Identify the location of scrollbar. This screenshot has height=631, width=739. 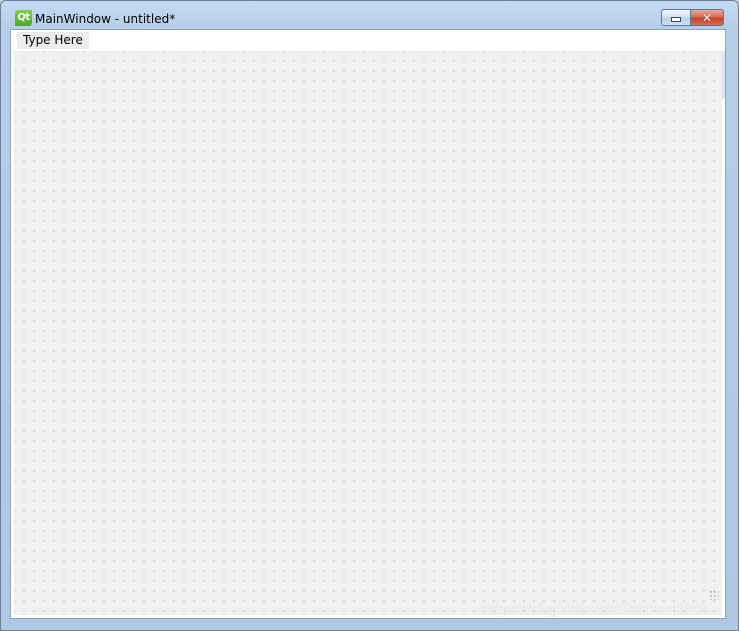
(723, 75).